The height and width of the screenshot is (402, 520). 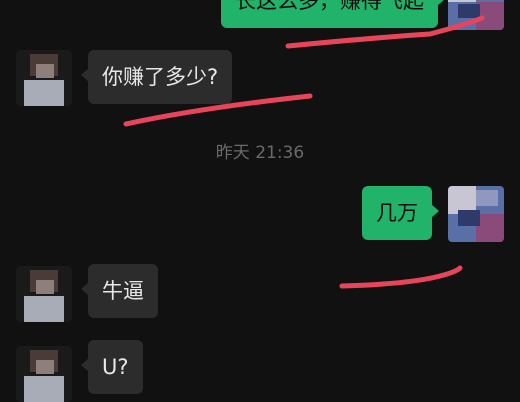 I want to click on red-underline-annotation, so click(x=401, y=277).